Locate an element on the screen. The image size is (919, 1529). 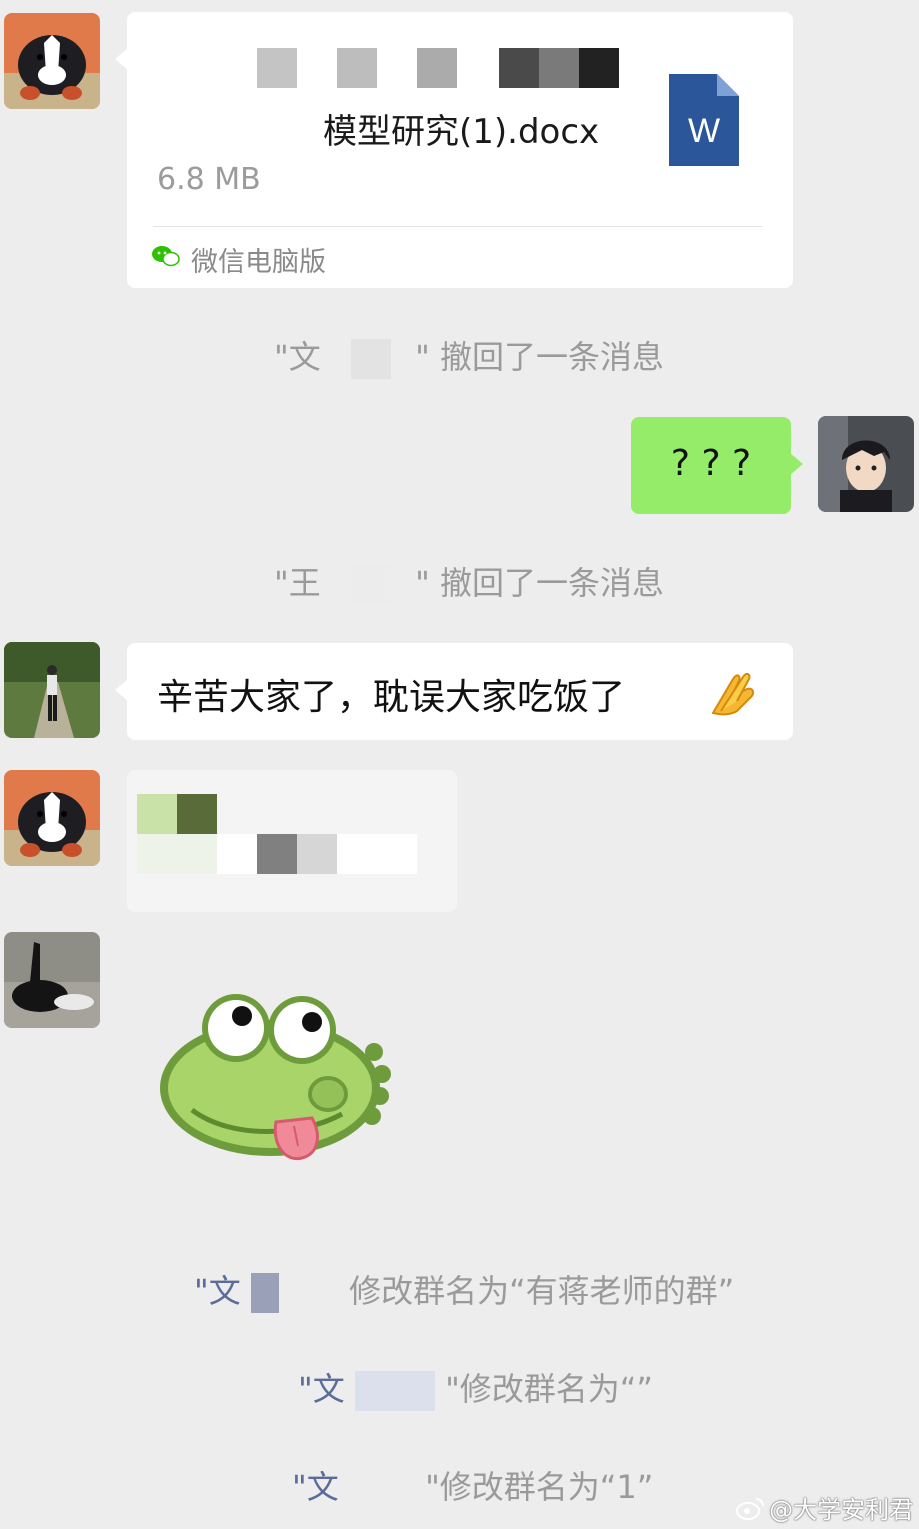
weibo-icon is located at coordinates (750, 1508).